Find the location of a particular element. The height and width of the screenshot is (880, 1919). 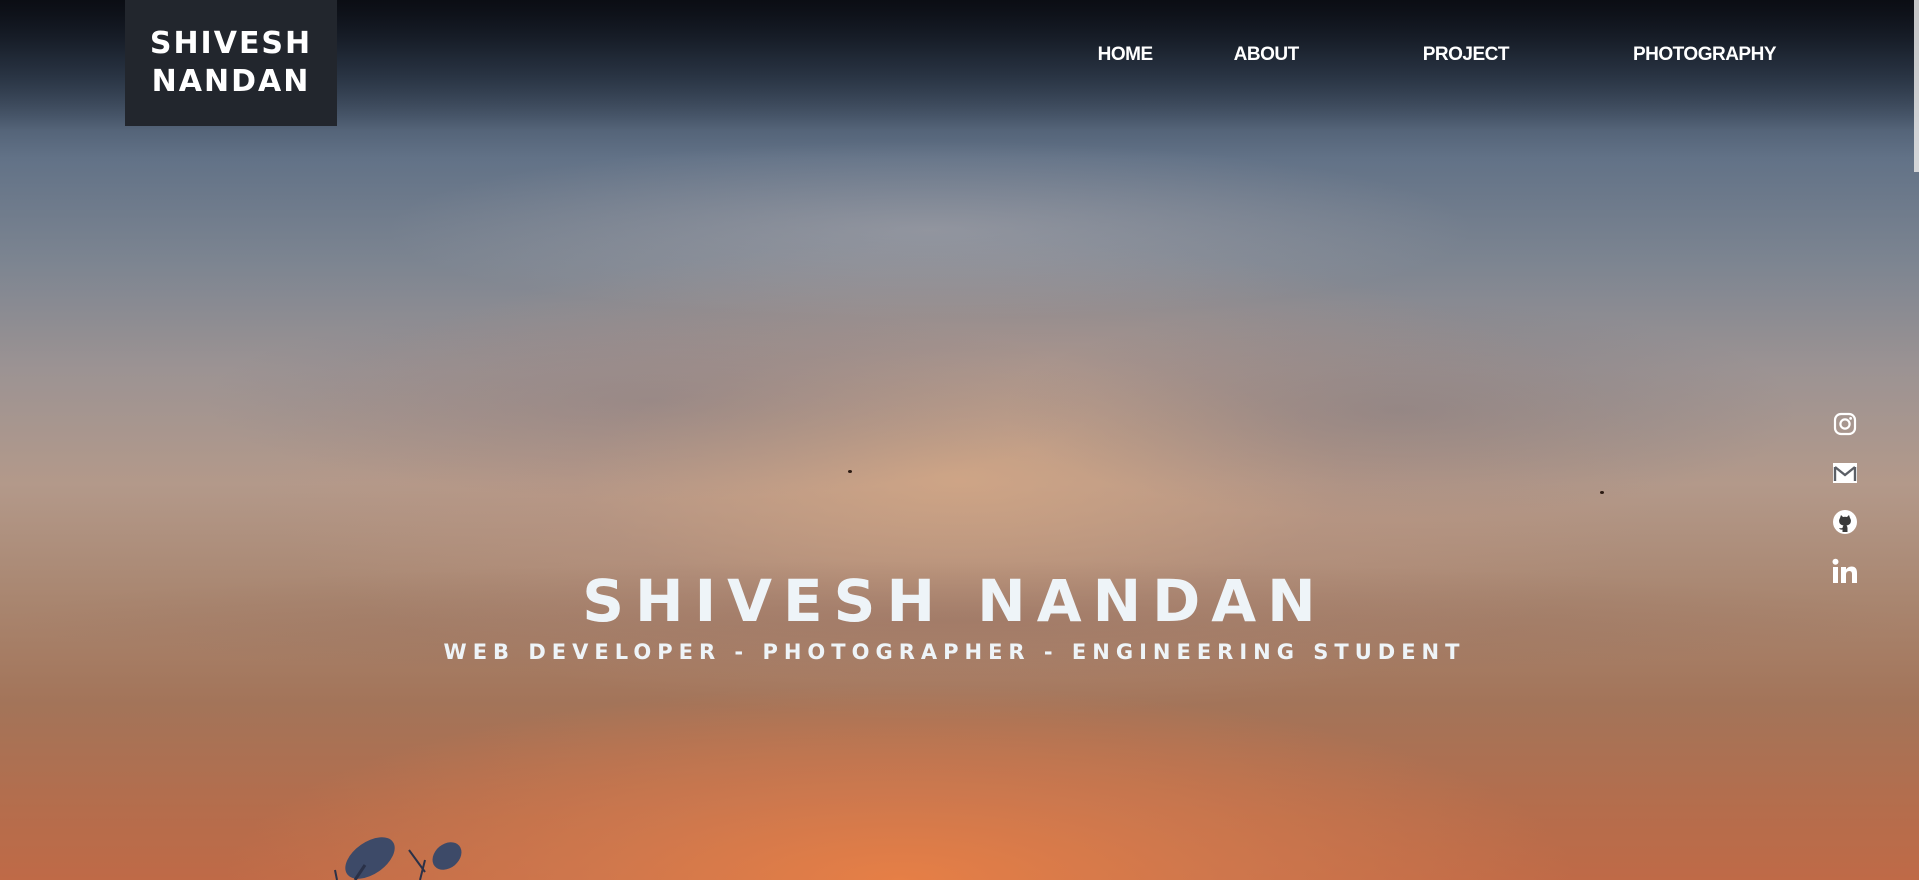

mail-icon is located at coordinates (1845, 473).